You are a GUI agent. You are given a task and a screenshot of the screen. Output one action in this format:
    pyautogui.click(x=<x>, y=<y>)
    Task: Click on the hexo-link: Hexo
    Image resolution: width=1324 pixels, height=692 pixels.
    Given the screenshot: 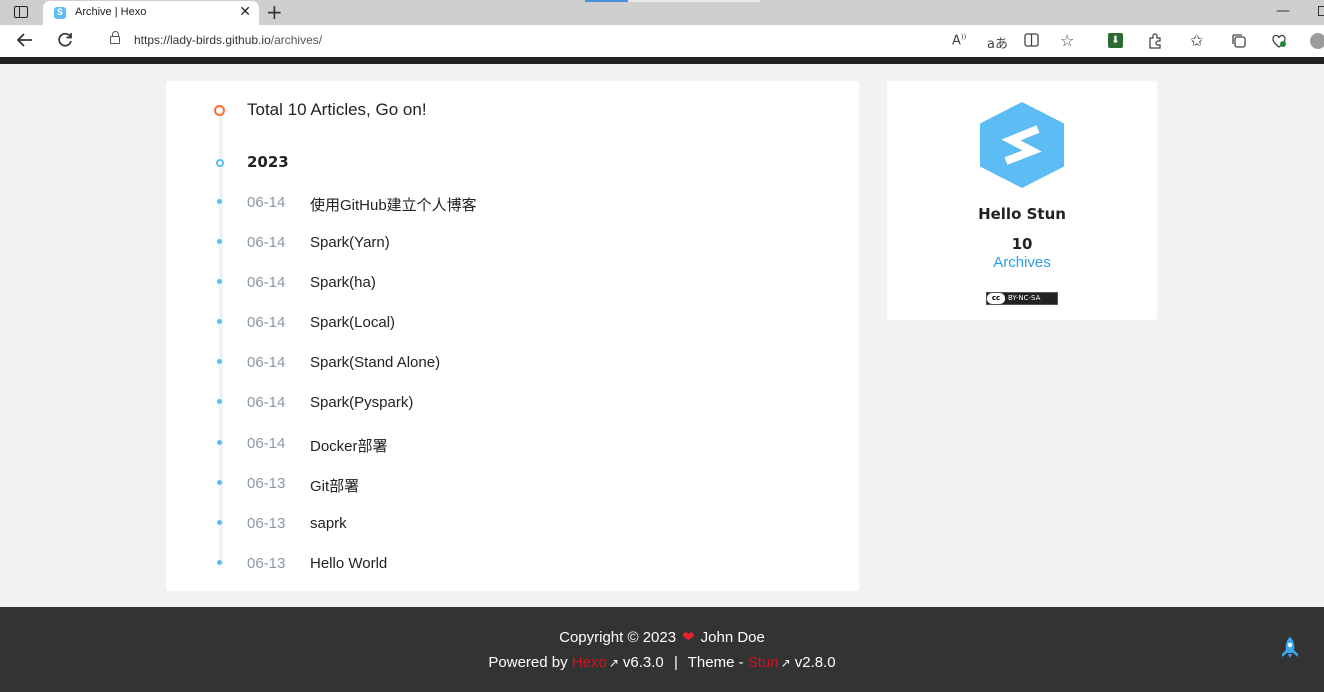 What is the action you would take?
    pyautogui.click(x=589, y=662)
    